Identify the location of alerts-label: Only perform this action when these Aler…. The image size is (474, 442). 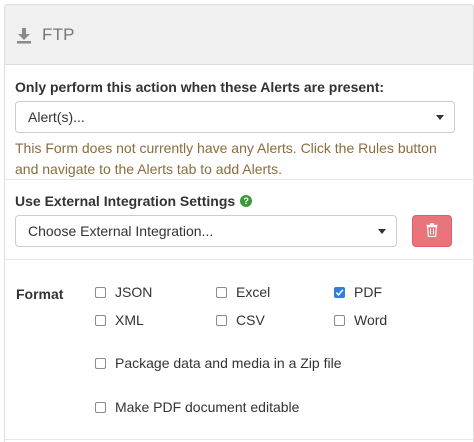
(200, 87).